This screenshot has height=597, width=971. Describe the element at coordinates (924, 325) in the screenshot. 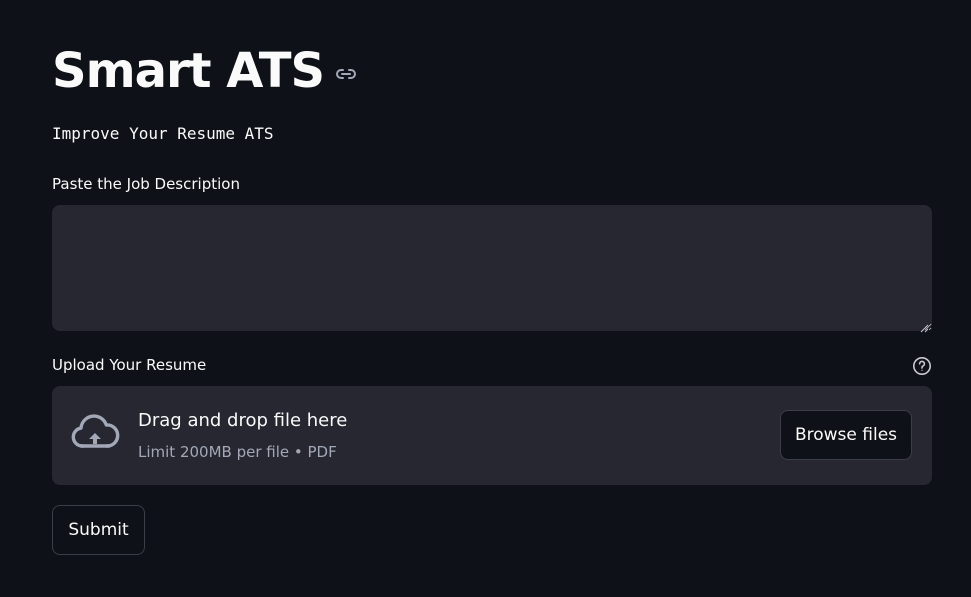

I see `resize-grip-icon` at that location.